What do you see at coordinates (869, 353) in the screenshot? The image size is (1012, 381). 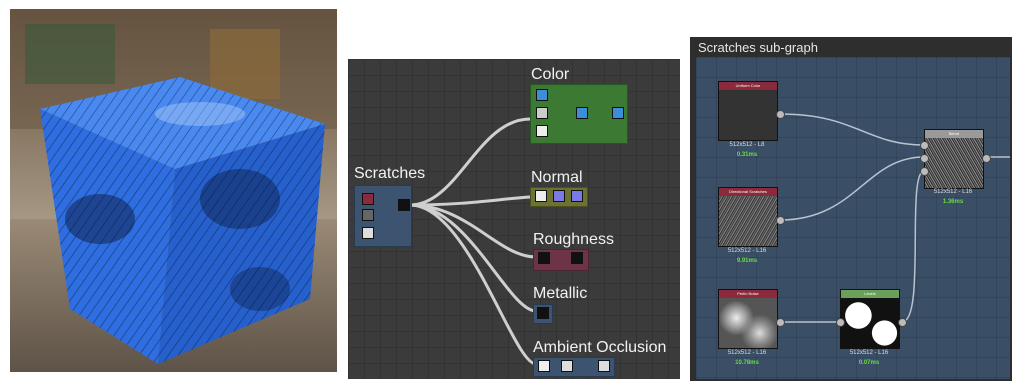 I see `levels-resolution: 512x512 - L16` at bounding box center [869, 353].